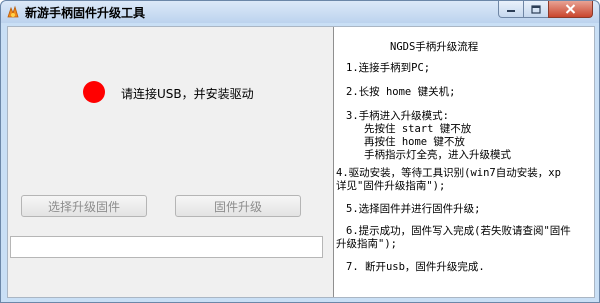  I want to click on app-logo-icon, so click(13, 11).